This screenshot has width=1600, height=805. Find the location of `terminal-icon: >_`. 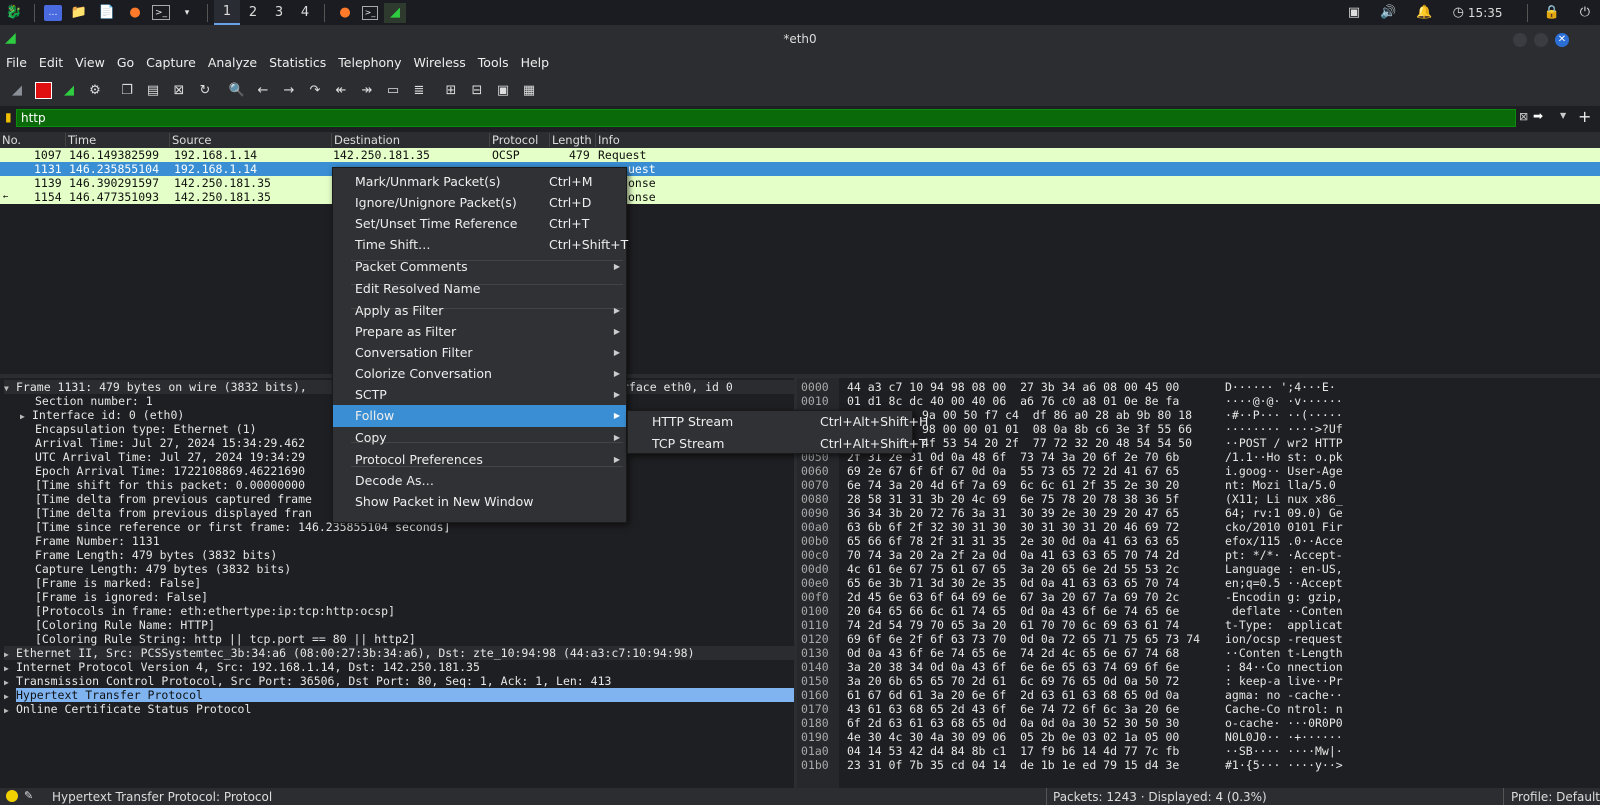

terminal-icon: >_ is located at coordinates (161, 12).